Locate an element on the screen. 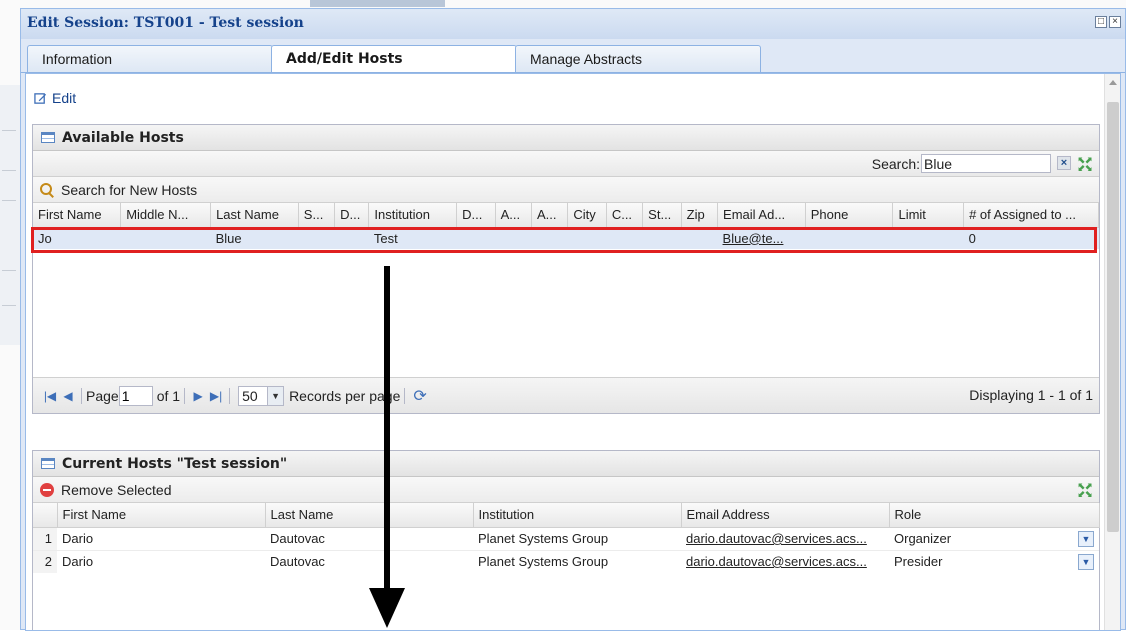  window-header: Edit Session: TST001 - Test session □ × is located at coordinates (573, 24).